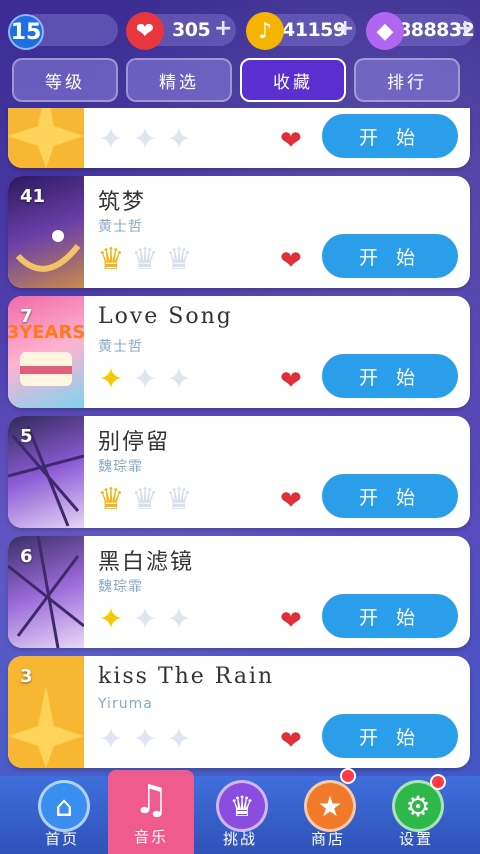  Describe the element at coordinates (385, 31) in the screenshot. I see `diamond-icon: ◆` at that location.